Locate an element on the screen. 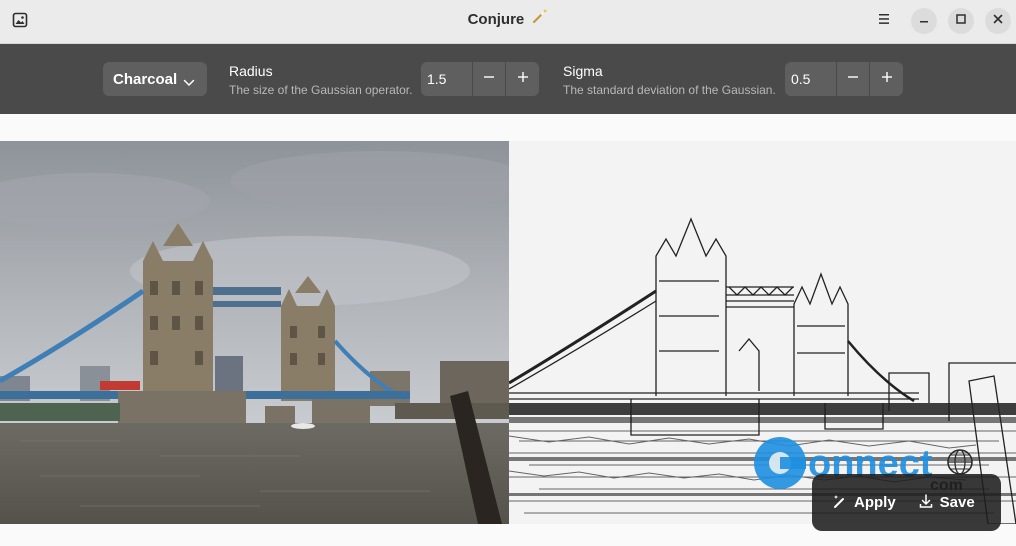  minimize-icon is located at coordinates (924, 21).